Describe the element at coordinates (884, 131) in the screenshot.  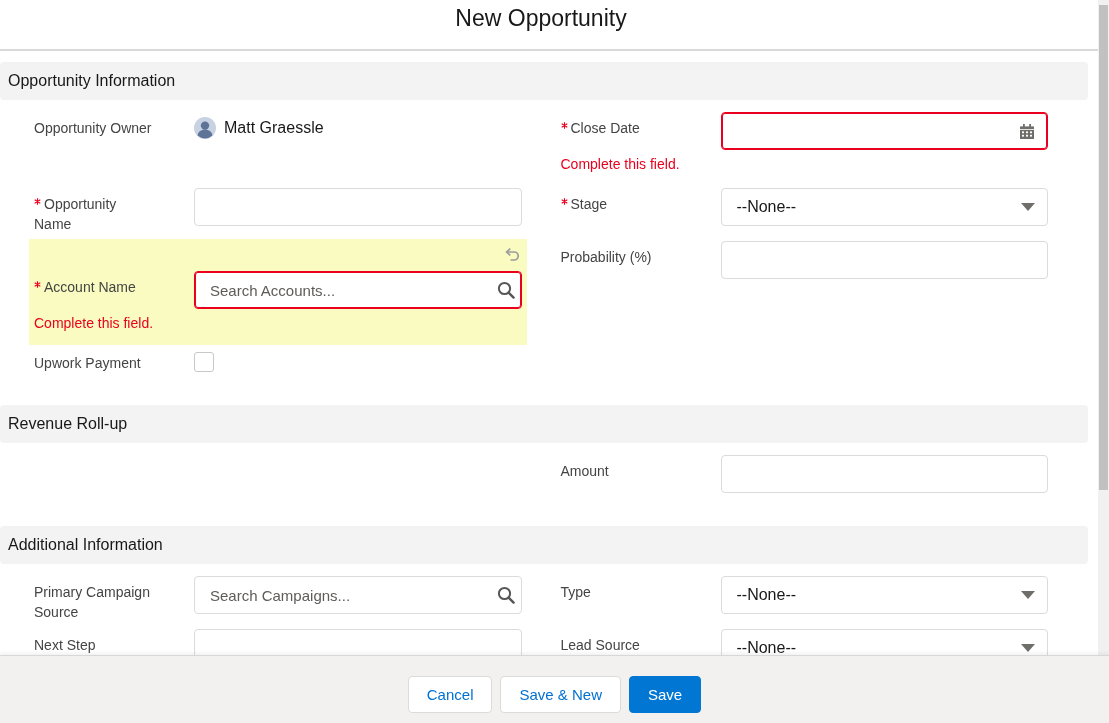
I see `date-field` at that location.